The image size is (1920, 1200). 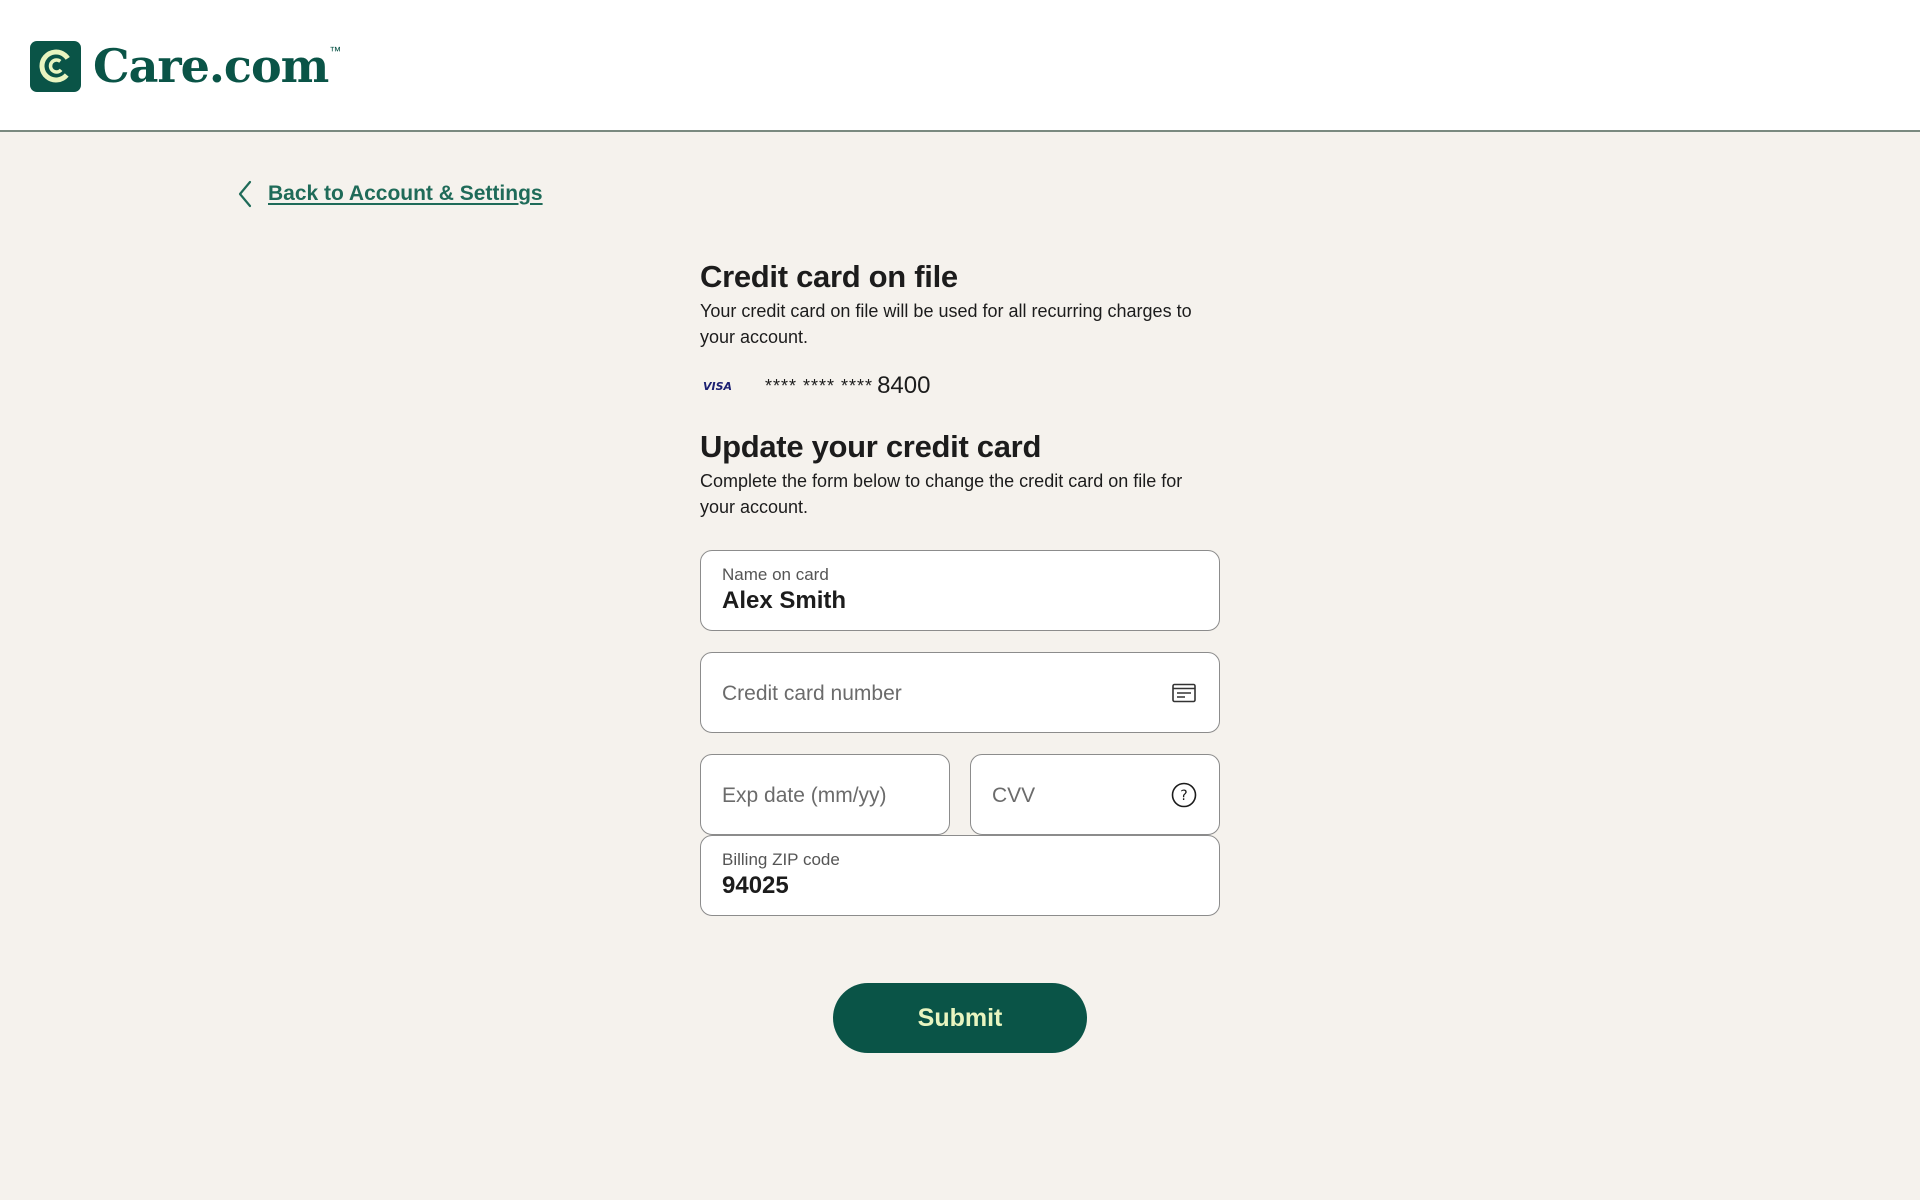 I want to click on submit-button: Submit, so click(x=960, y=1018).